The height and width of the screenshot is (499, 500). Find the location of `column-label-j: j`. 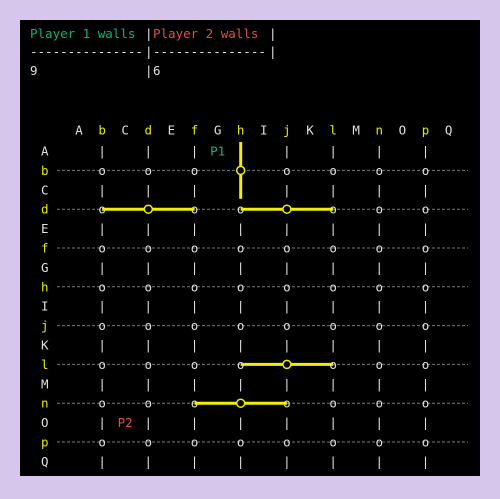

column-label-j: j is located at coordinates (287, 130).